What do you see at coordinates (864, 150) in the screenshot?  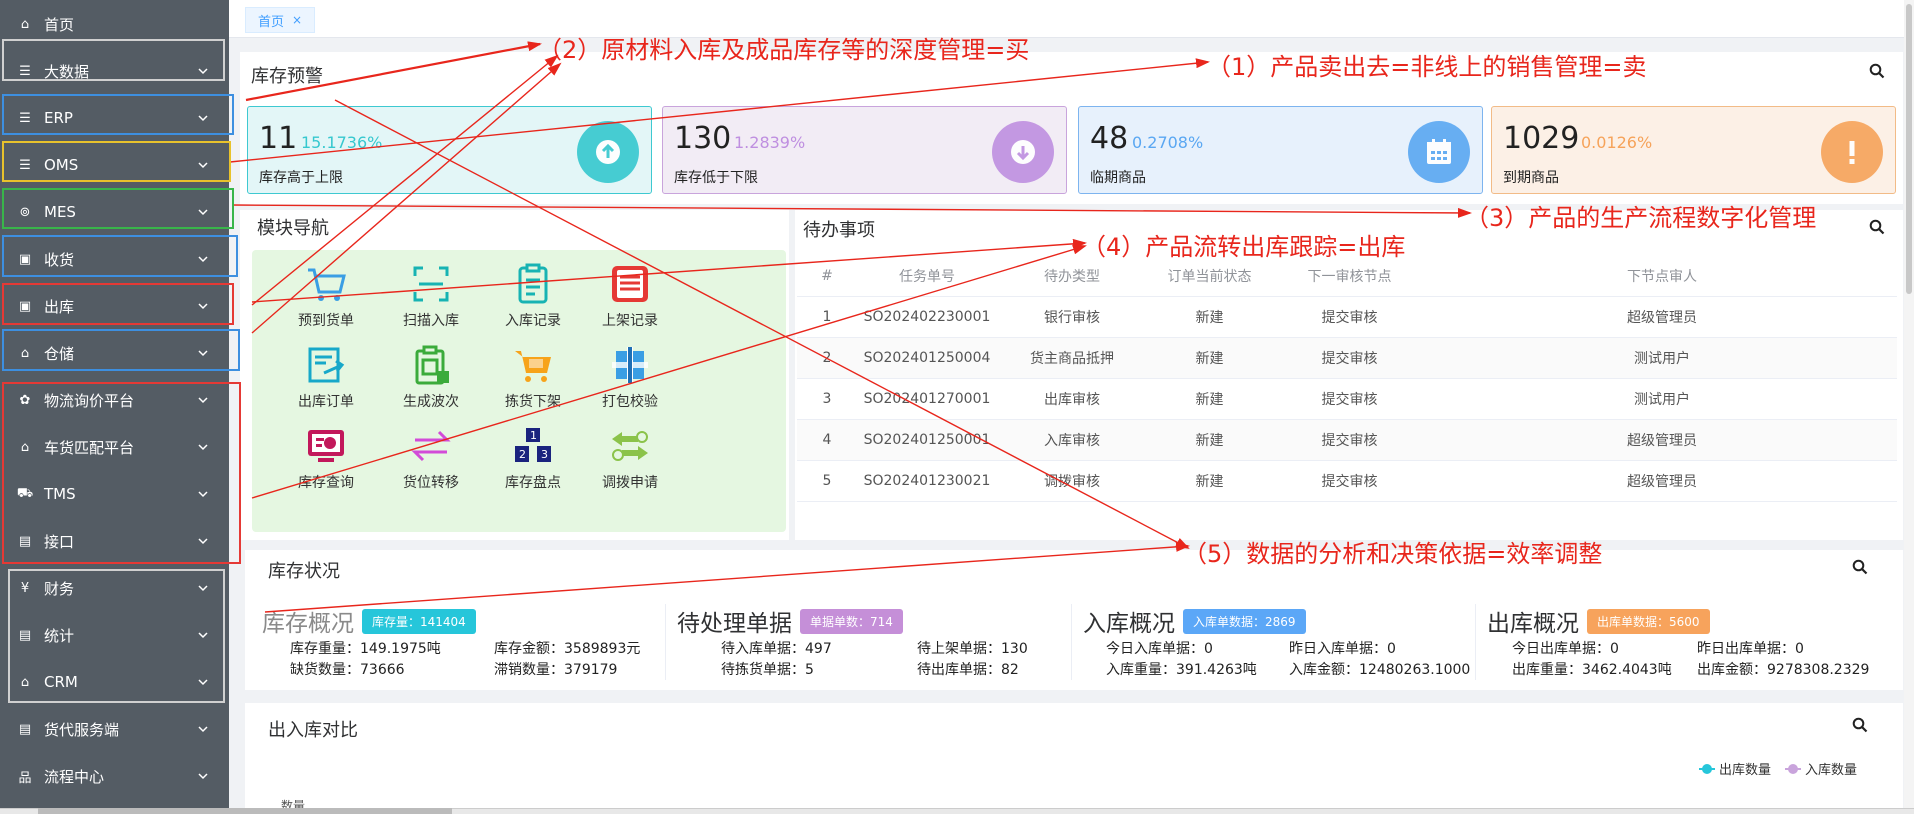 I see `stock-warning-box: 130 1.2839% 库存低于下限` at bounding box center [864, 150].